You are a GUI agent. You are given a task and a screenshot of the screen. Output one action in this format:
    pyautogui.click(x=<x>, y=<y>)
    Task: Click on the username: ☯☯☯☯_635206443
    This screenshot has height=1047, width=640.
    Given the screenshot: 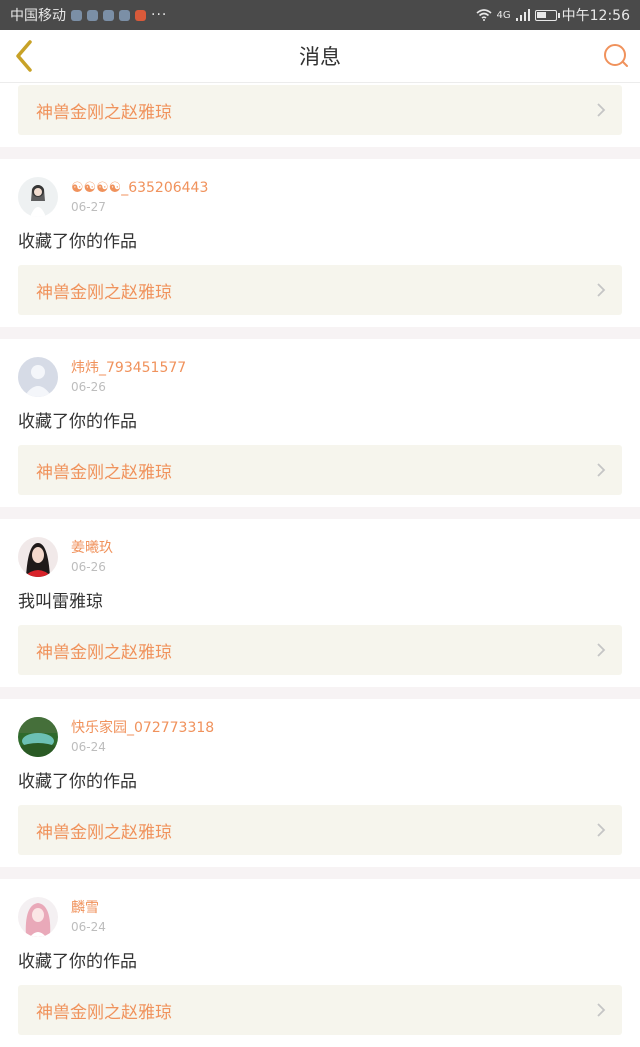 What is the action you would take?
    pyautogui.click(x=139, y=188)
    